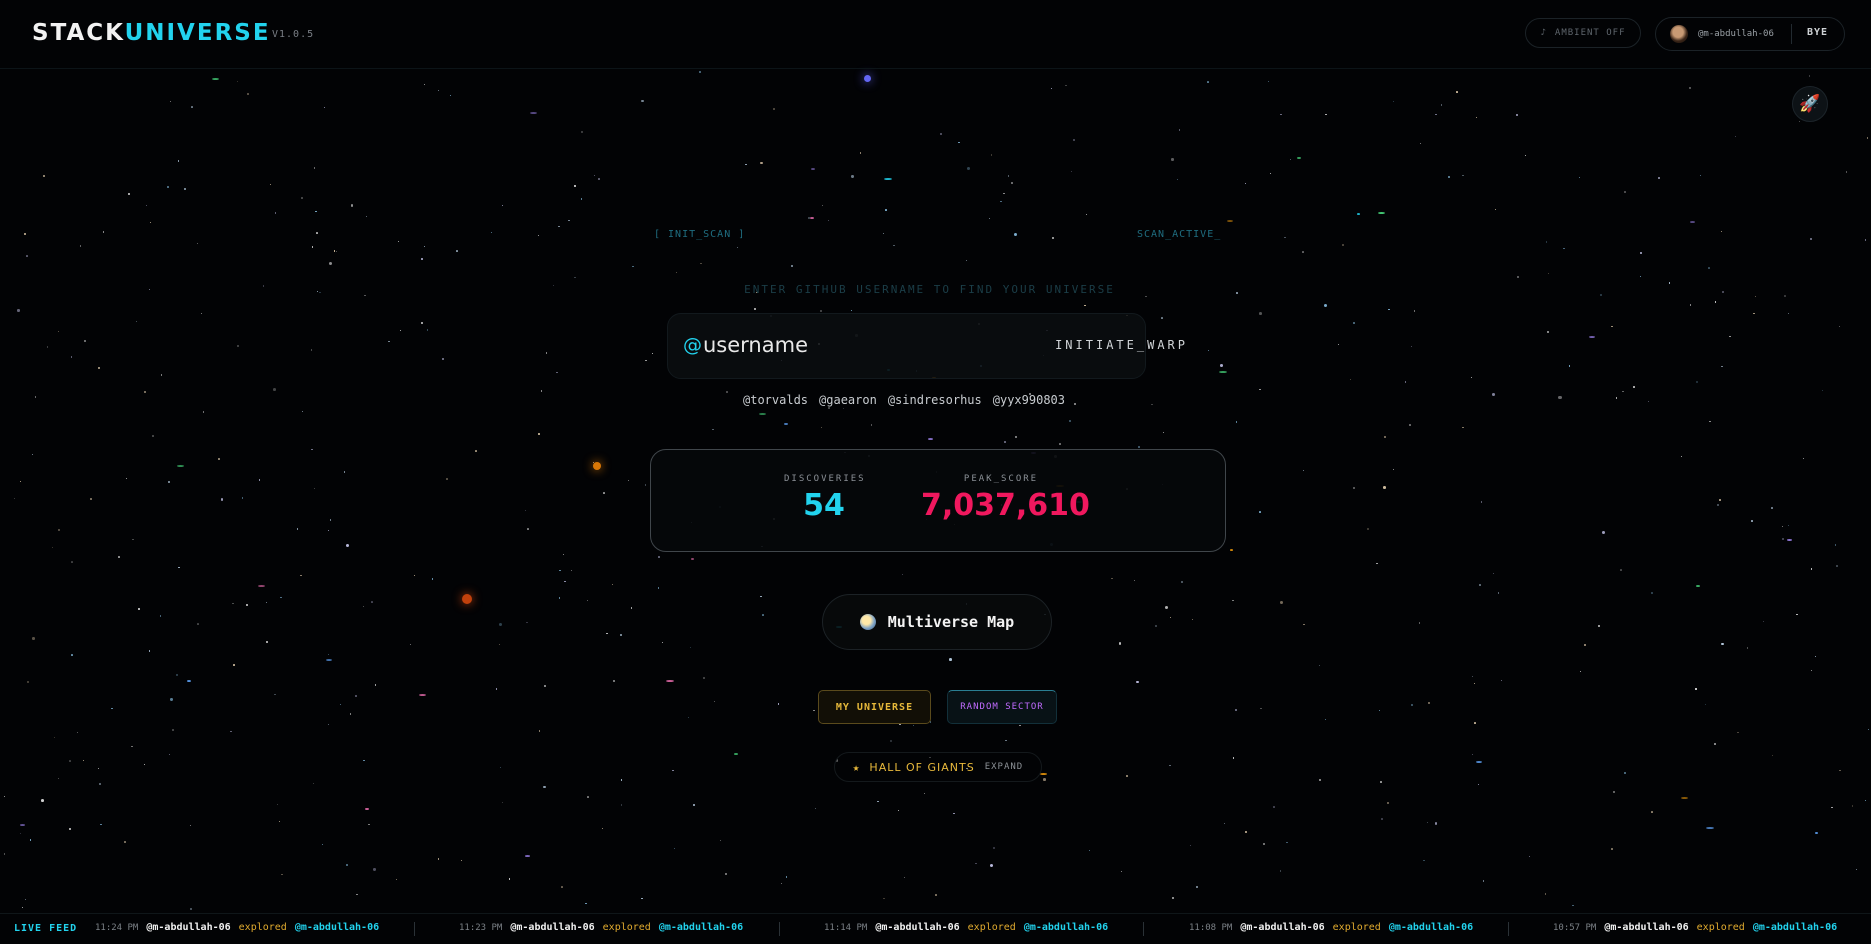 This screenshot has width=1871, height=944. Describe the element at coordinates (117, 928) in the screenshot. I see `feed-time: 11:24 PM` at that location.